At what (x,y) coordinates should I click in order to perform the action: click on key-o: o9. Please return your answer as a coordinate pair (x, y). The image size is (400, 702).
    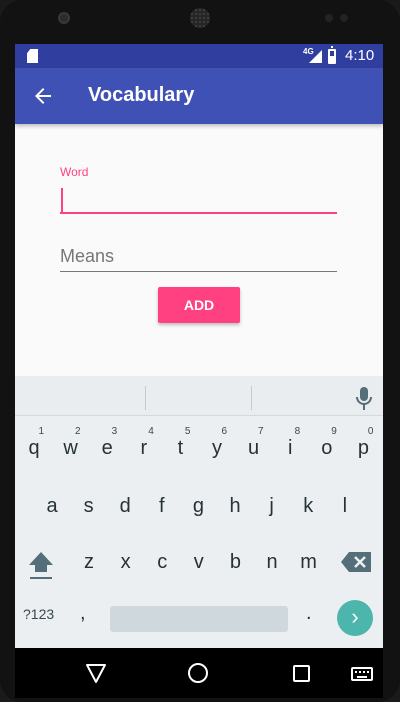
    Looking at the image, I should click on (327, 448).